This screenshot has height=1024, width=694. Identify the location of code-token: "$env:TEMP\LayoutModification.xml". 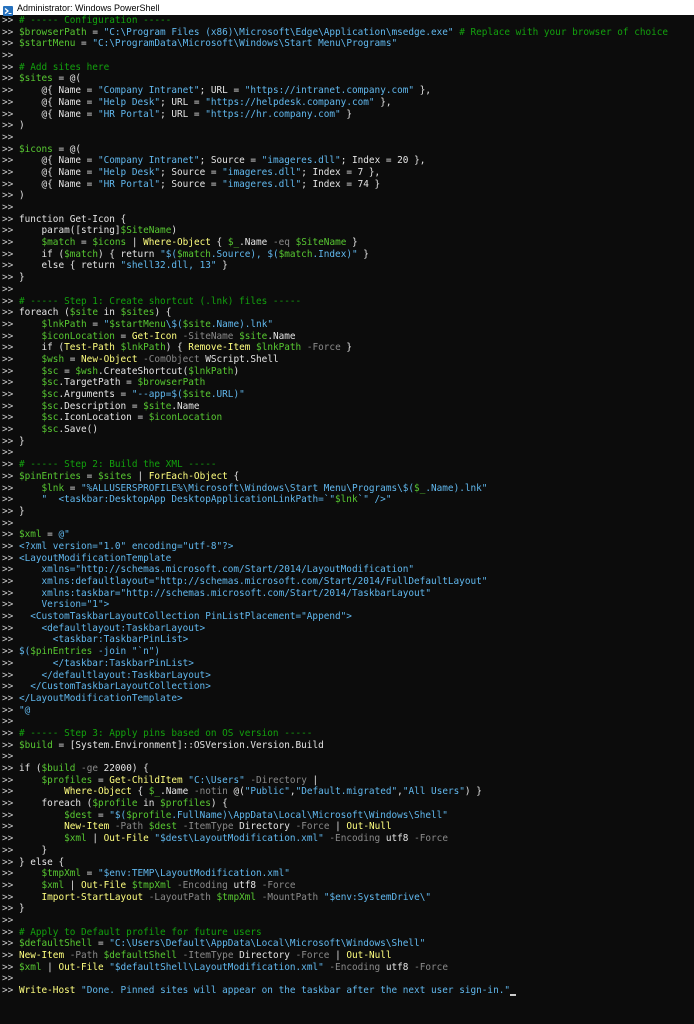
(193, 874).